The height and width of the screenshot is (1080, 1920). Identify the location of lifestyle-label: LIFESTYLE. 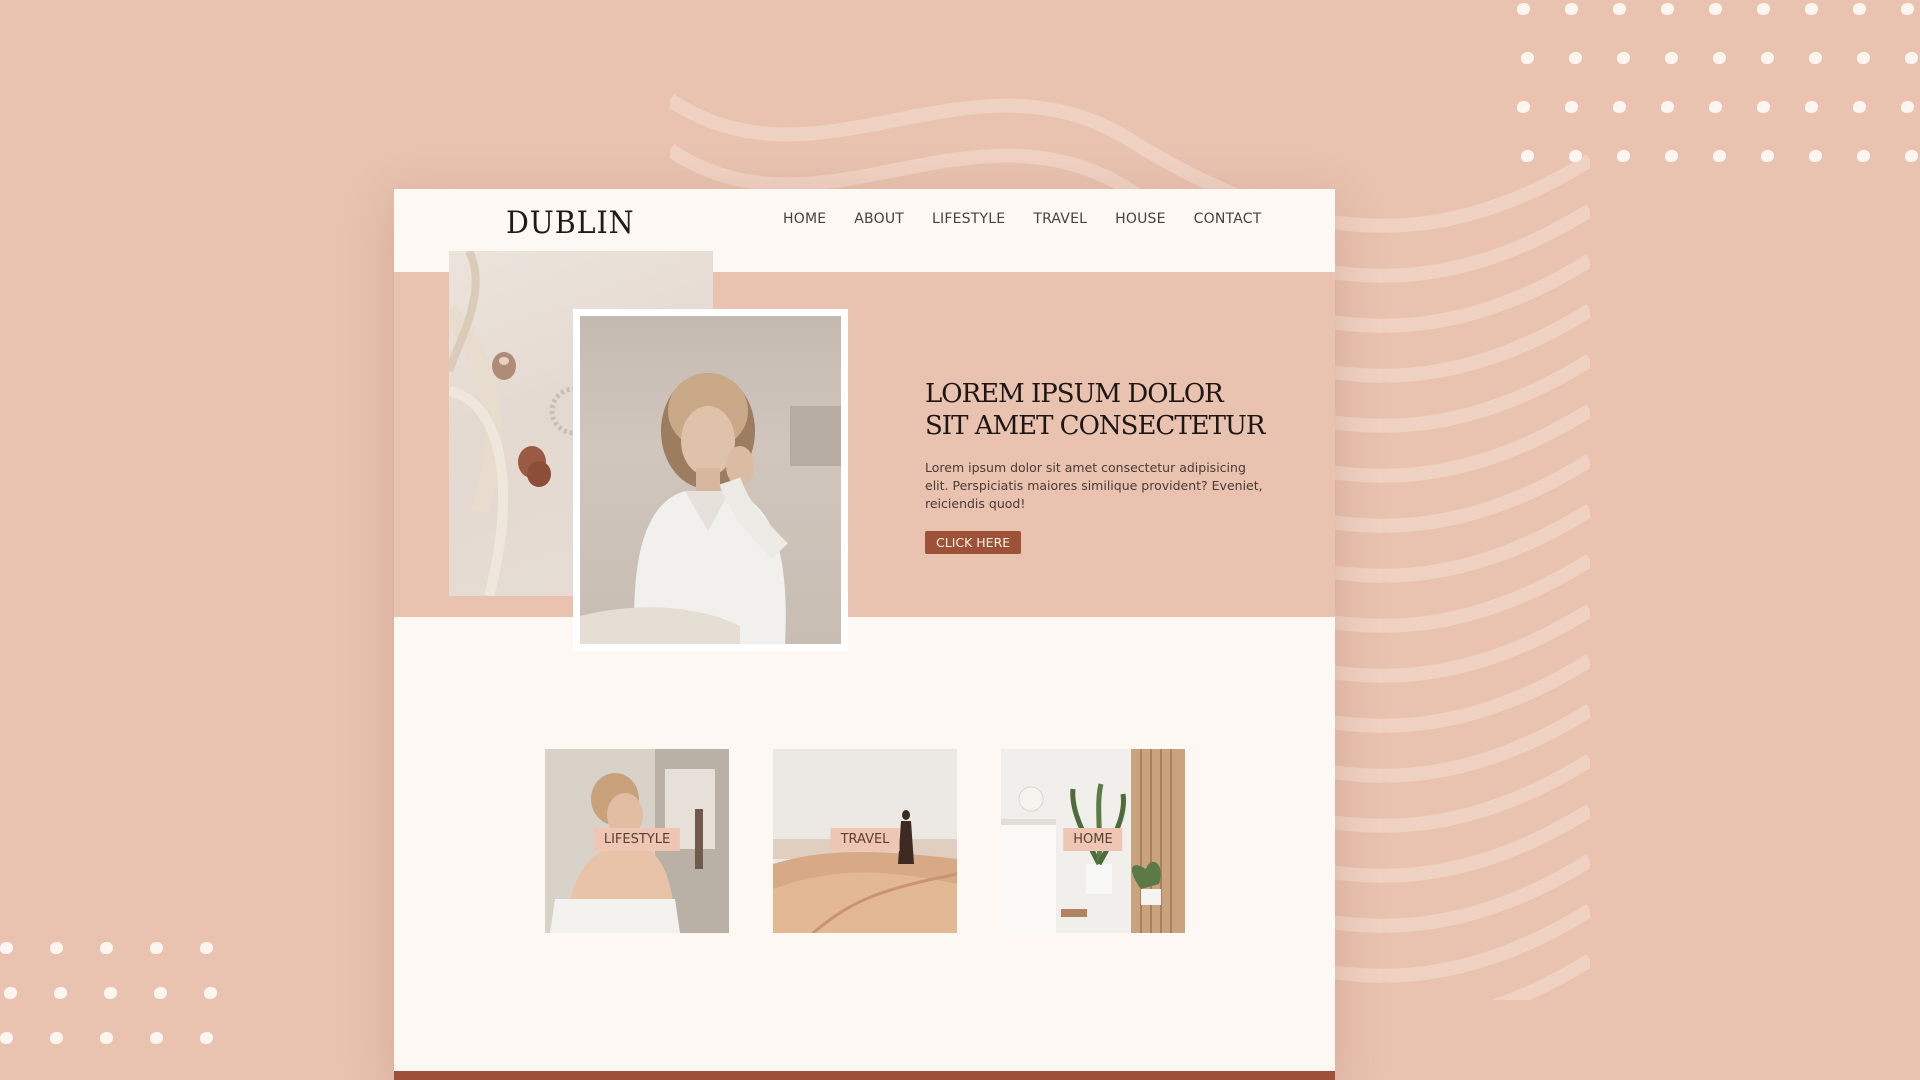
(637, 839).